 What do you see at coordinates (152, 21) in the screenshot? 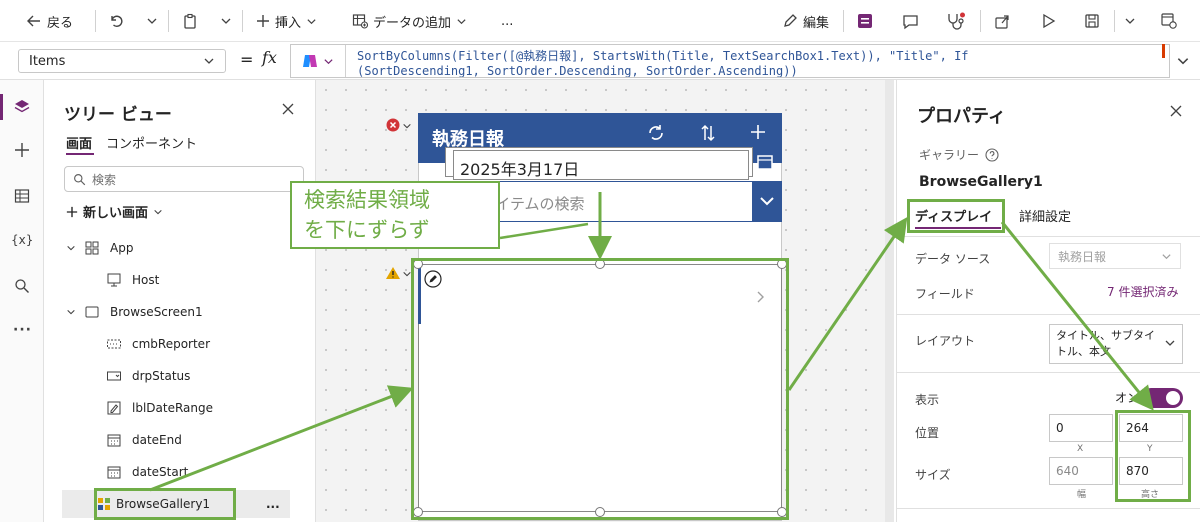
I see `undo-menu-button` at bounding box center [152, 21].